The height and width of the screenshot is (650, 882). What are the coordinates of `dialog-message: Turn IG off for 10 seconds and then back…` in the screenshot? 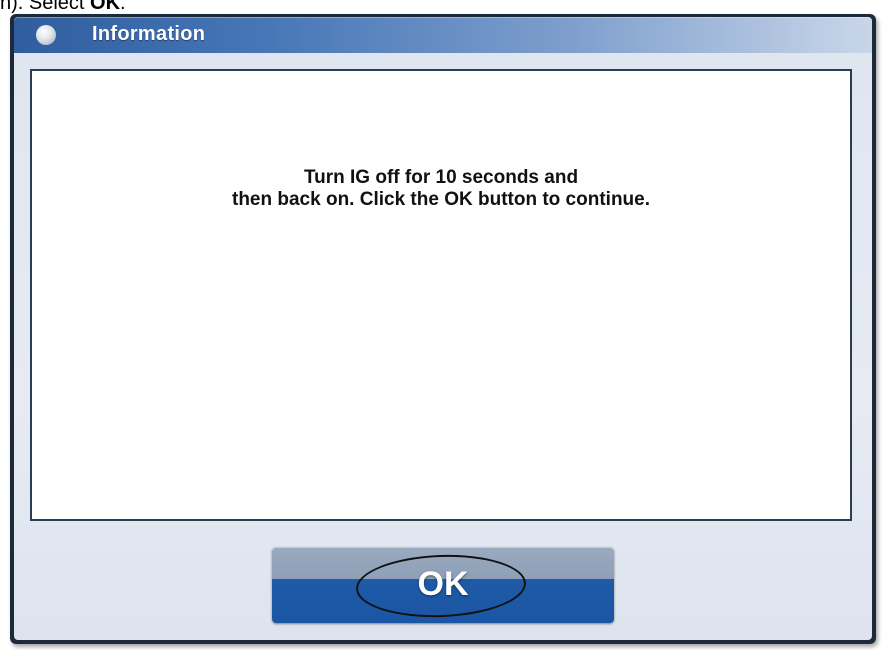 It's located at (441, 189).